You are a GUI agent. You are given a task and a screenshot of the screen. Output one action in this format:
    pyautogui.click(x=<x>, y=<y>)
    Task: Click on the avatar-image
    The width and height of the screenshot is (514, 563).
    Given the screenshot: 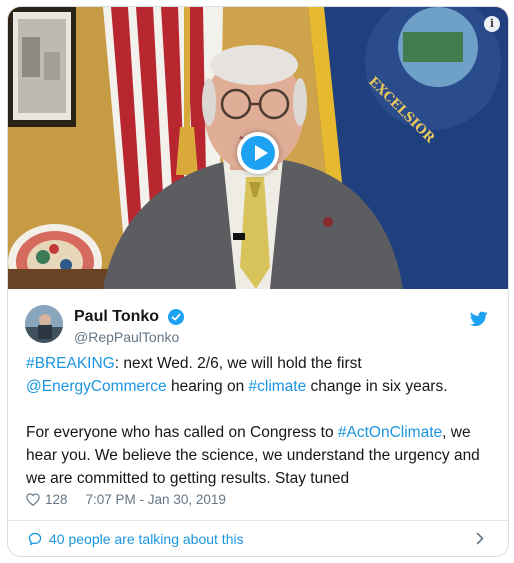 What is the action you would take?
    pyautogui.click(x=44, y=324)
    